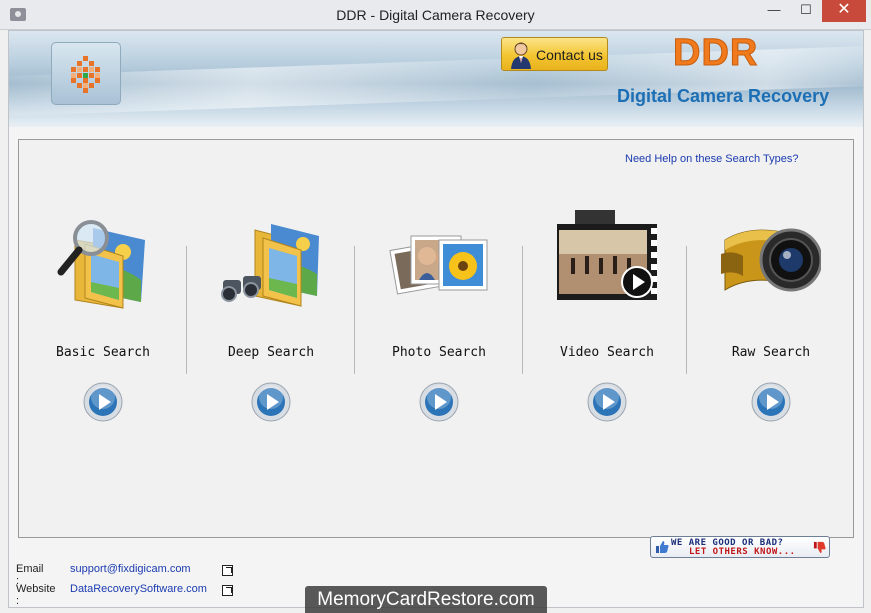  I want to click on maximize-button: ☐, so click(806, 11).